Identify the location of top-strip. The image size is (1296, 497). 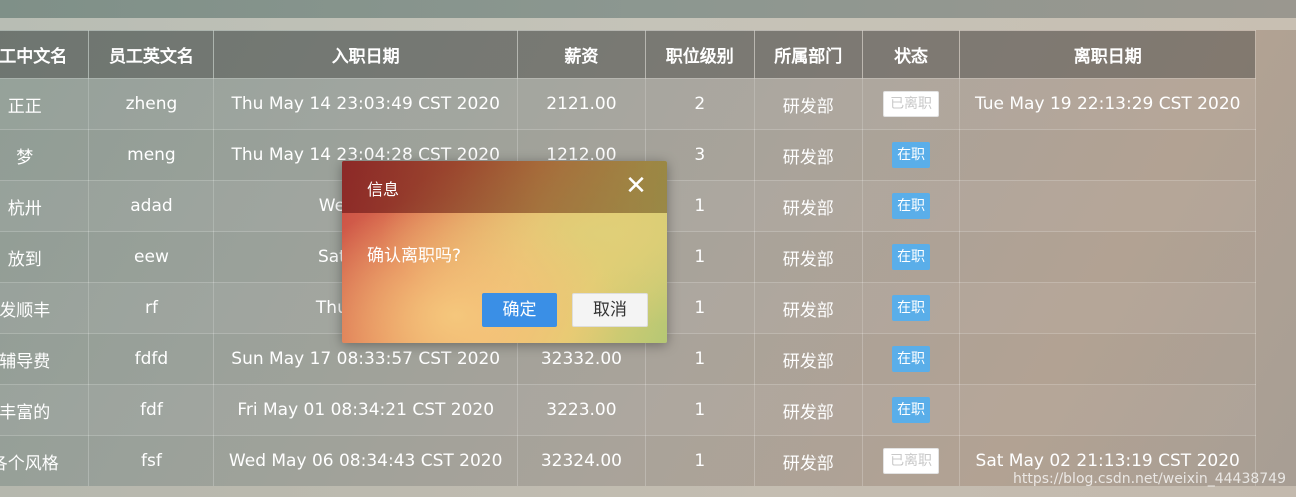
(648, 9).